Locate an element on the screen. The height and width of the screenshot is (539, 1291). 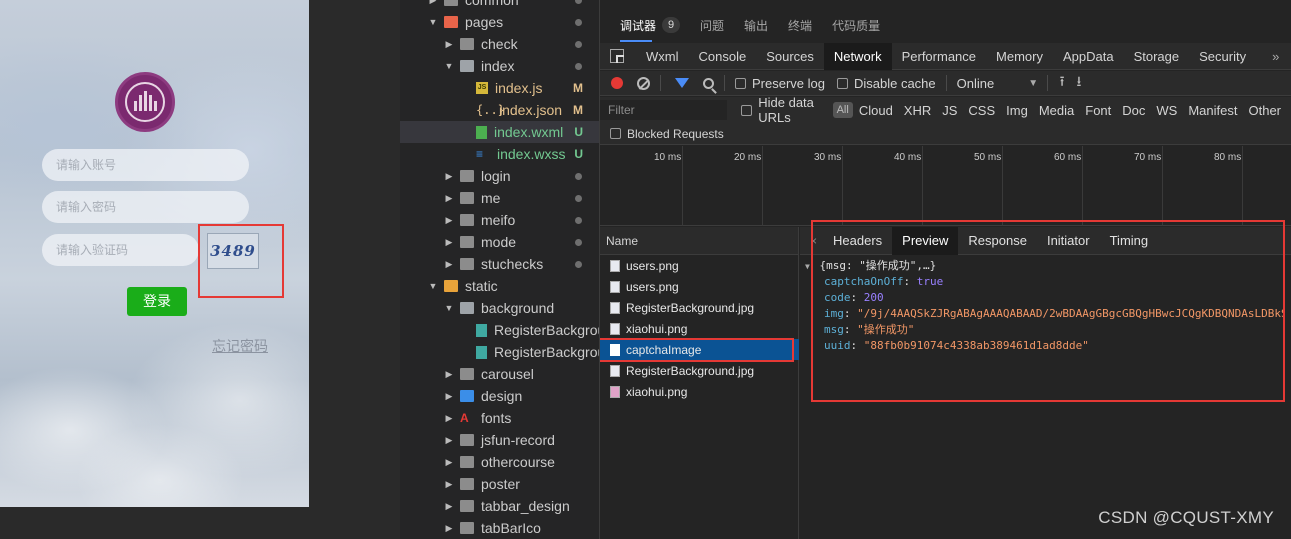
close-icon: × is located at coordinates (813, 241).